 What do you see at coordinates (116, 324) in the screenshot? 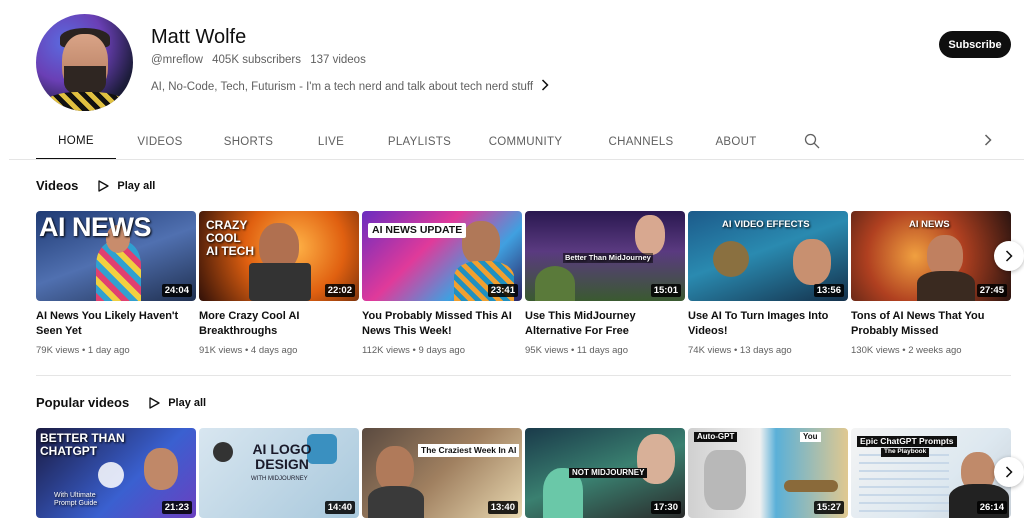
I see `video-title: AI News You Likely Haven't Seen Yet` at bounding box center [116, 324].